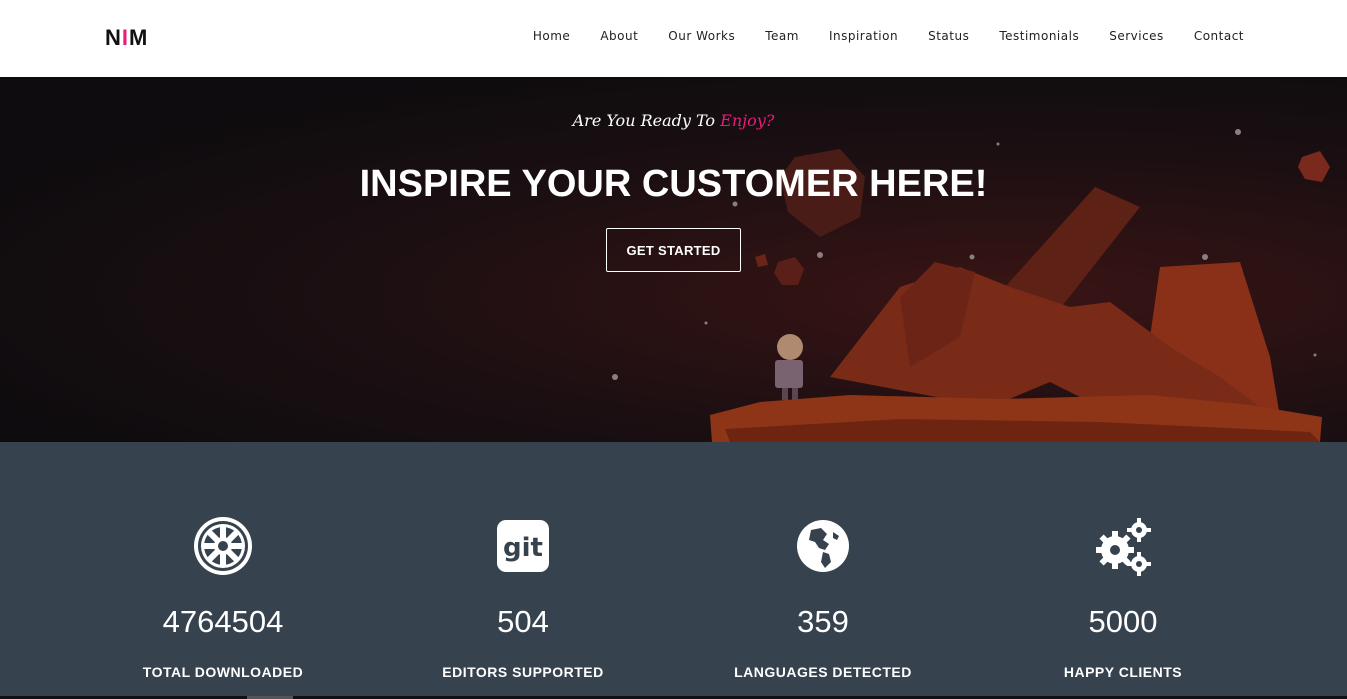 The height and width of the screenshot is (699, 1347). Describe the element at coordinates (823, 672) in the screenshot. I see `stat-label: LANGUAGES DETECTED` at that location.